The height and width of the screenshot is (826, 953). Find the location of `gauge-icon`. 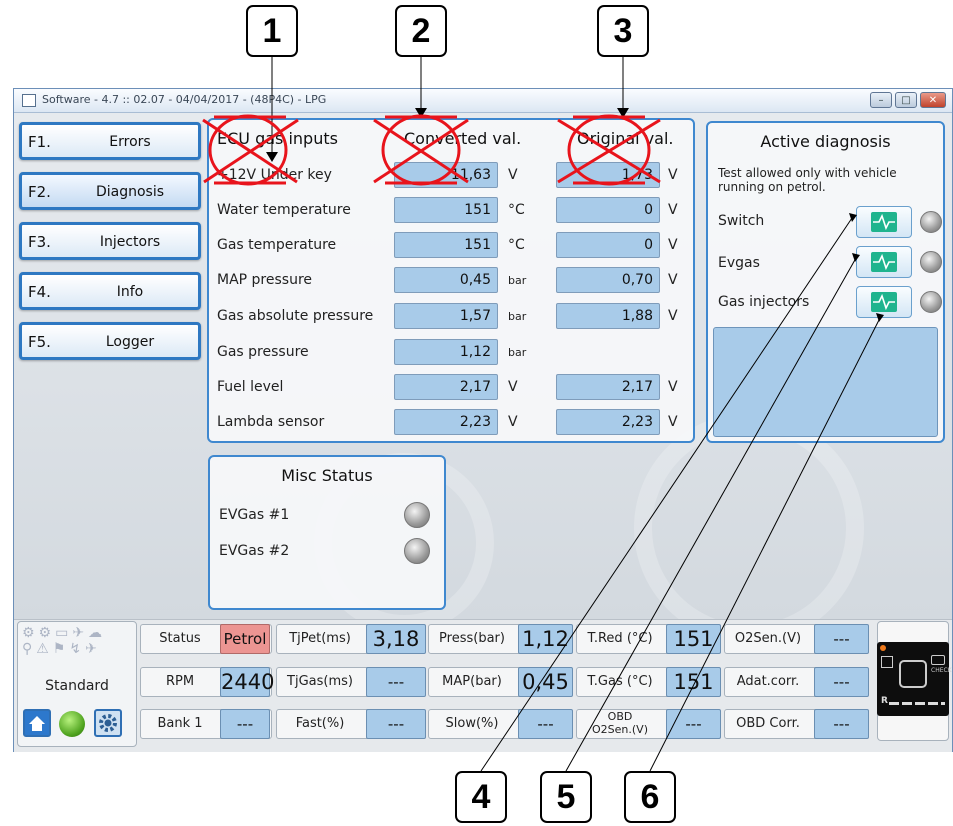

gauge-icon is located at coordinates (913, 674).